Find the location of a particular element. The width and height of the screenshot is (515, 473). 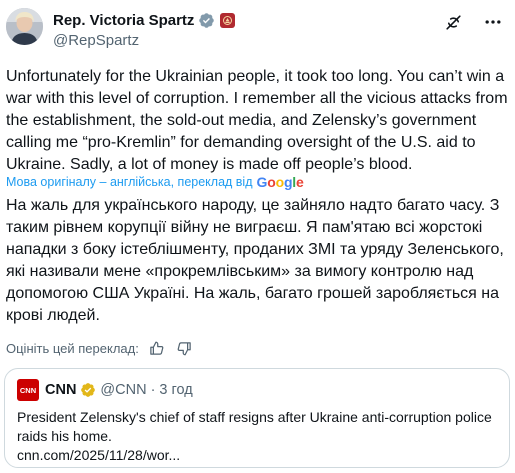

rate-translation-row: Оцініть цей переклад: is located at coordinates (100, 348).